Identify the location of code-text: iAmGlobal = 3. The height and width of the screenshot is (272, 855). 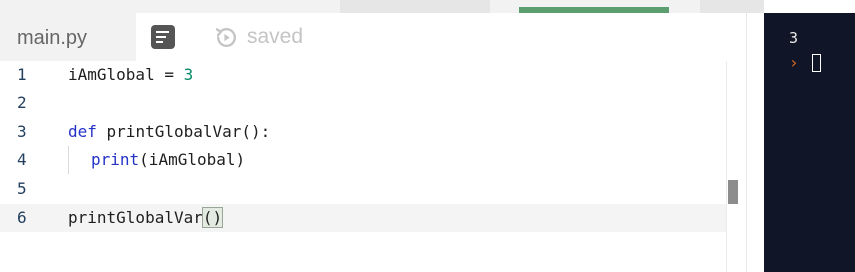
(131, 74).